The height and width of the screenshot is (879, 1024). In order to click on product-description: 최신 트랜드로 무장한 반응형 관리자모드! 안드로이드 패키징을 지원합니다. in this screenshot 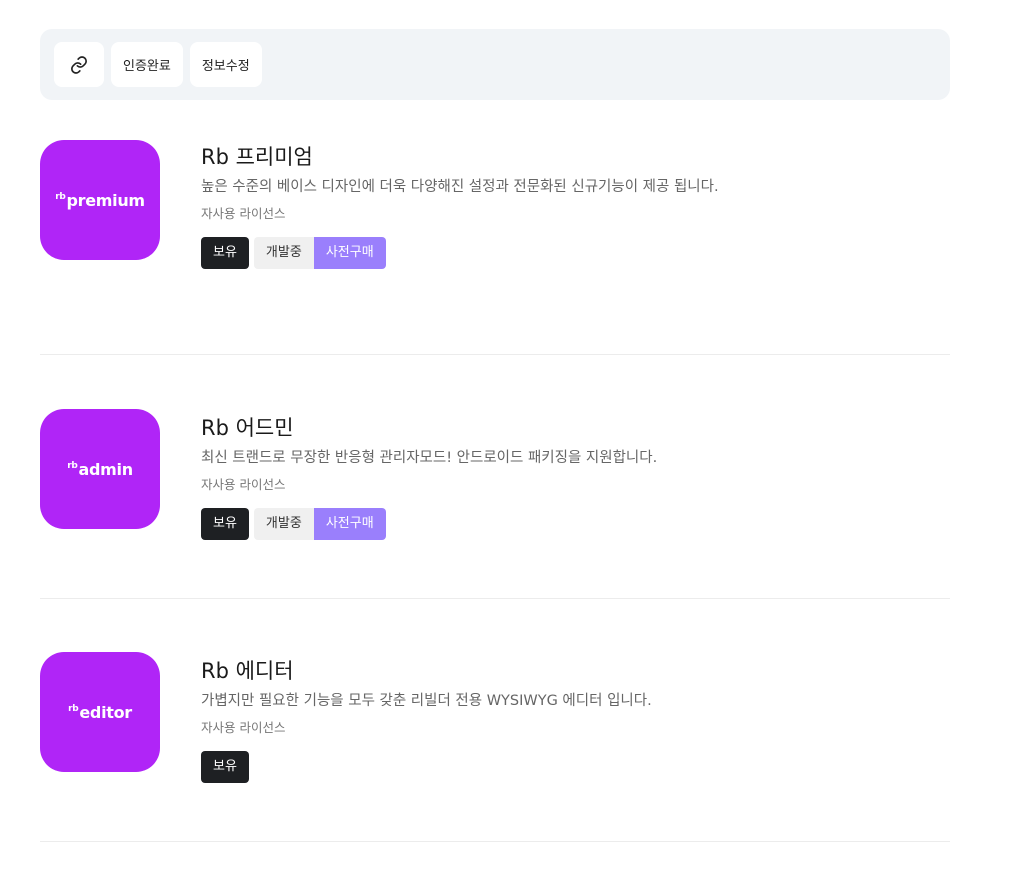, I will do `click(429, 458)`.